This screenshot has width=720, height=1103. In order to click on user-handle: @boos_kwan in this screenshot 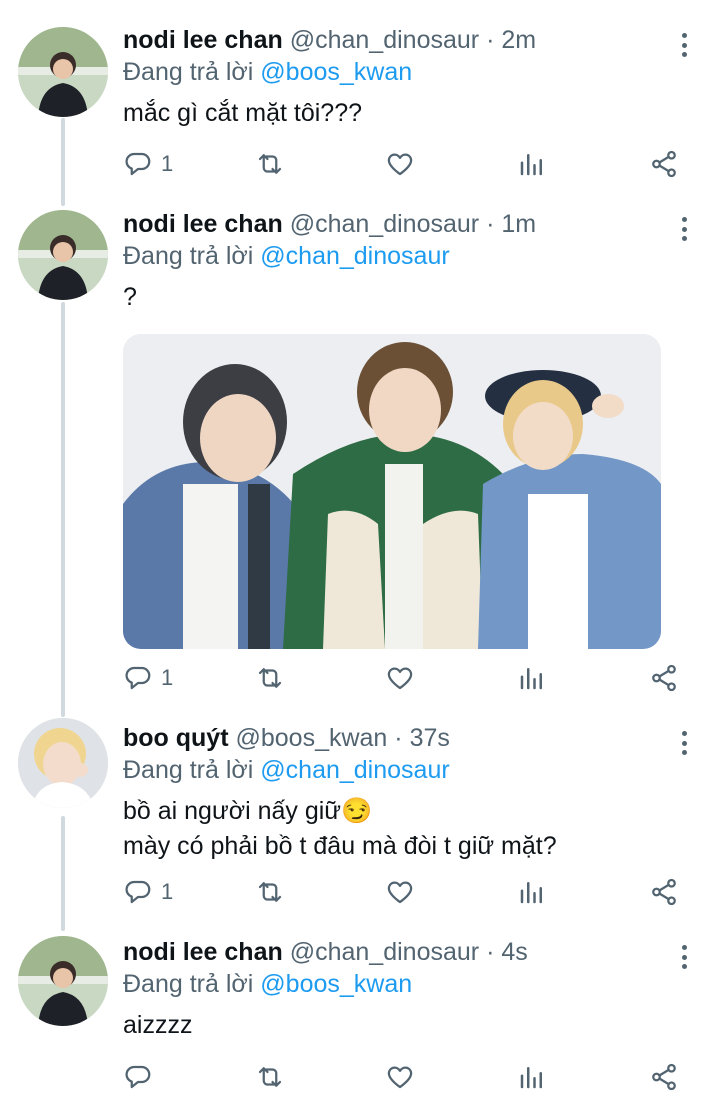, I will do `click(311, 738)`.